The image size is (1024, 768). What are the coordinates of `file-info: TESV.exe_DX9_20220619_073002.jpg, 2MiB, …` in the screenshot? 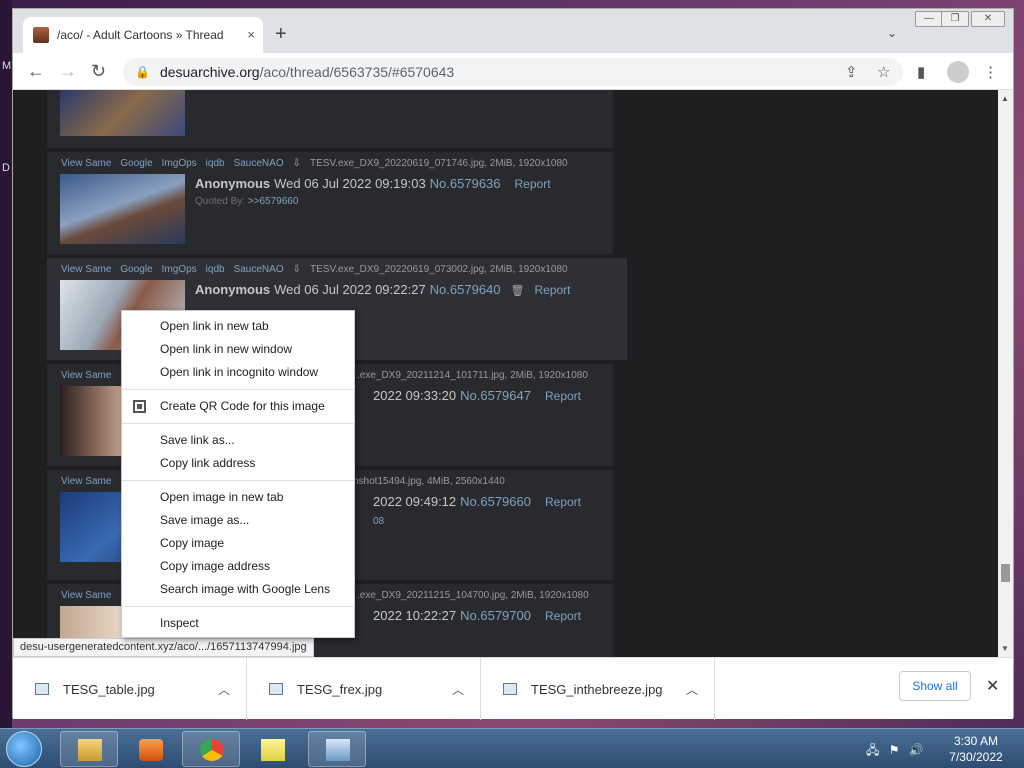 It's located at (439, 269).